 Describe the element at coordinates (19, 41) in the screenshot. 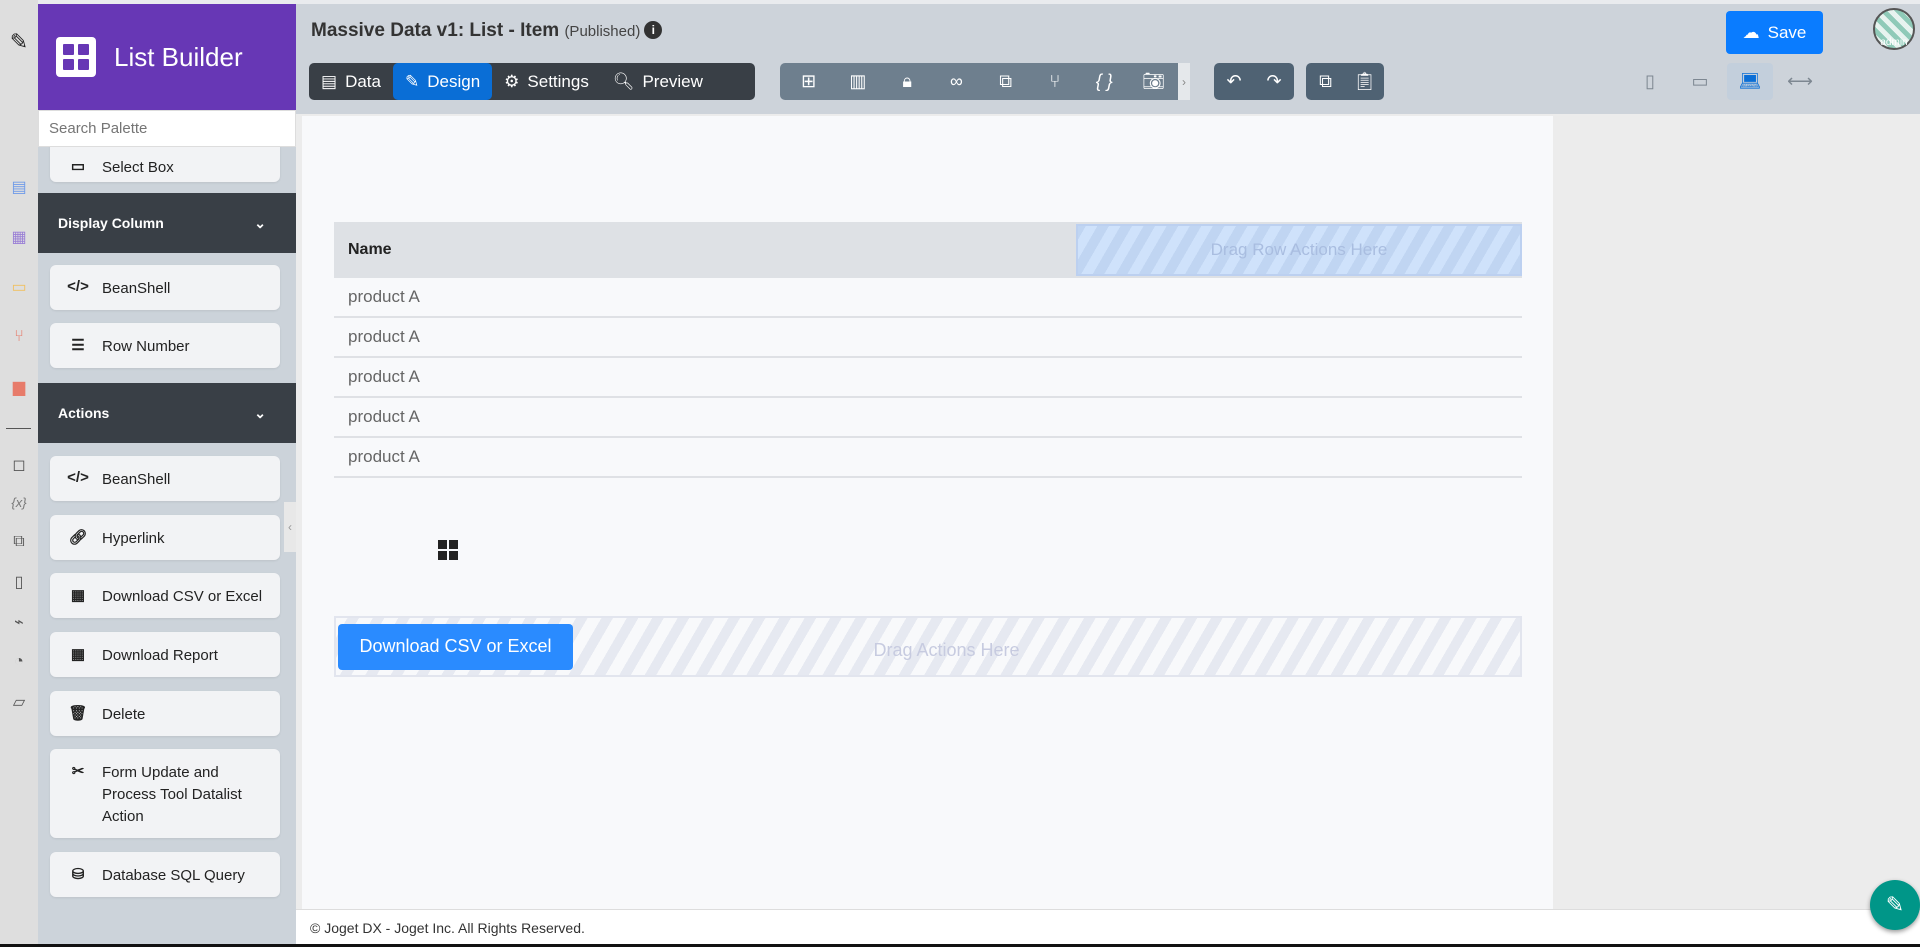

I see `edit-icon: ✎` at that location.